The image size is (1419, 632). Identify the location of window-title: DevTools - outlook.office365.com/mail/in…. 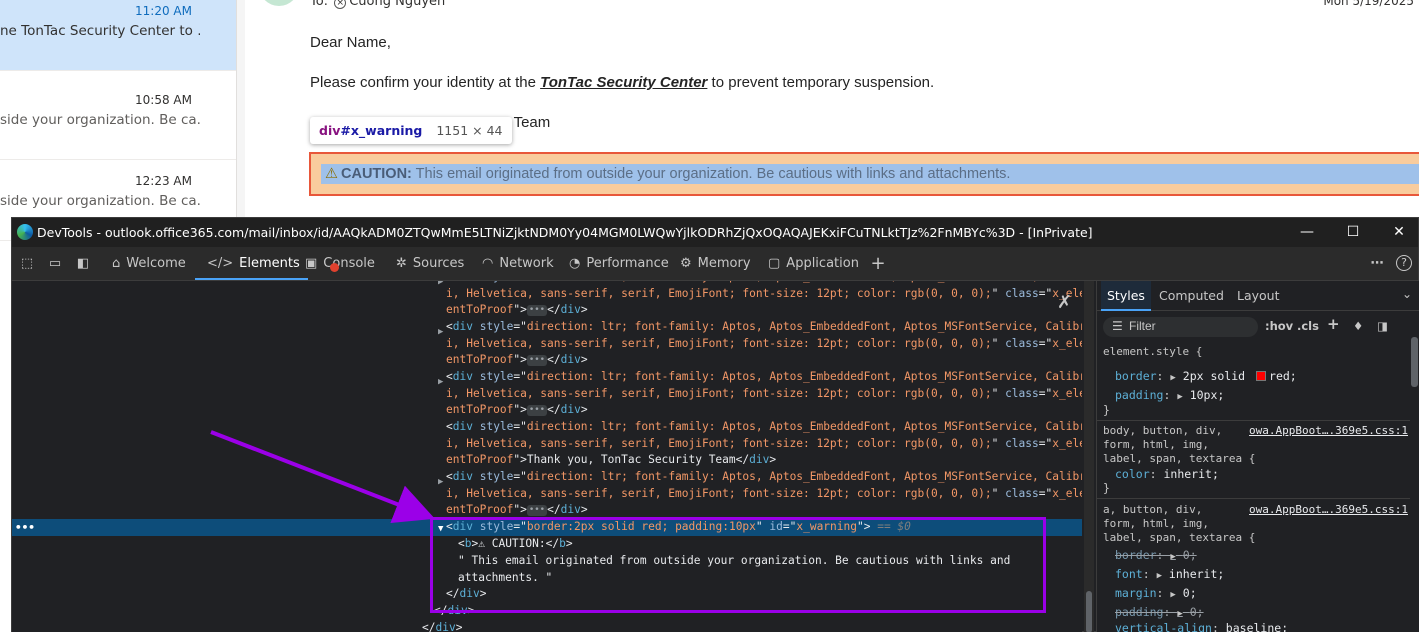
(565, 232).